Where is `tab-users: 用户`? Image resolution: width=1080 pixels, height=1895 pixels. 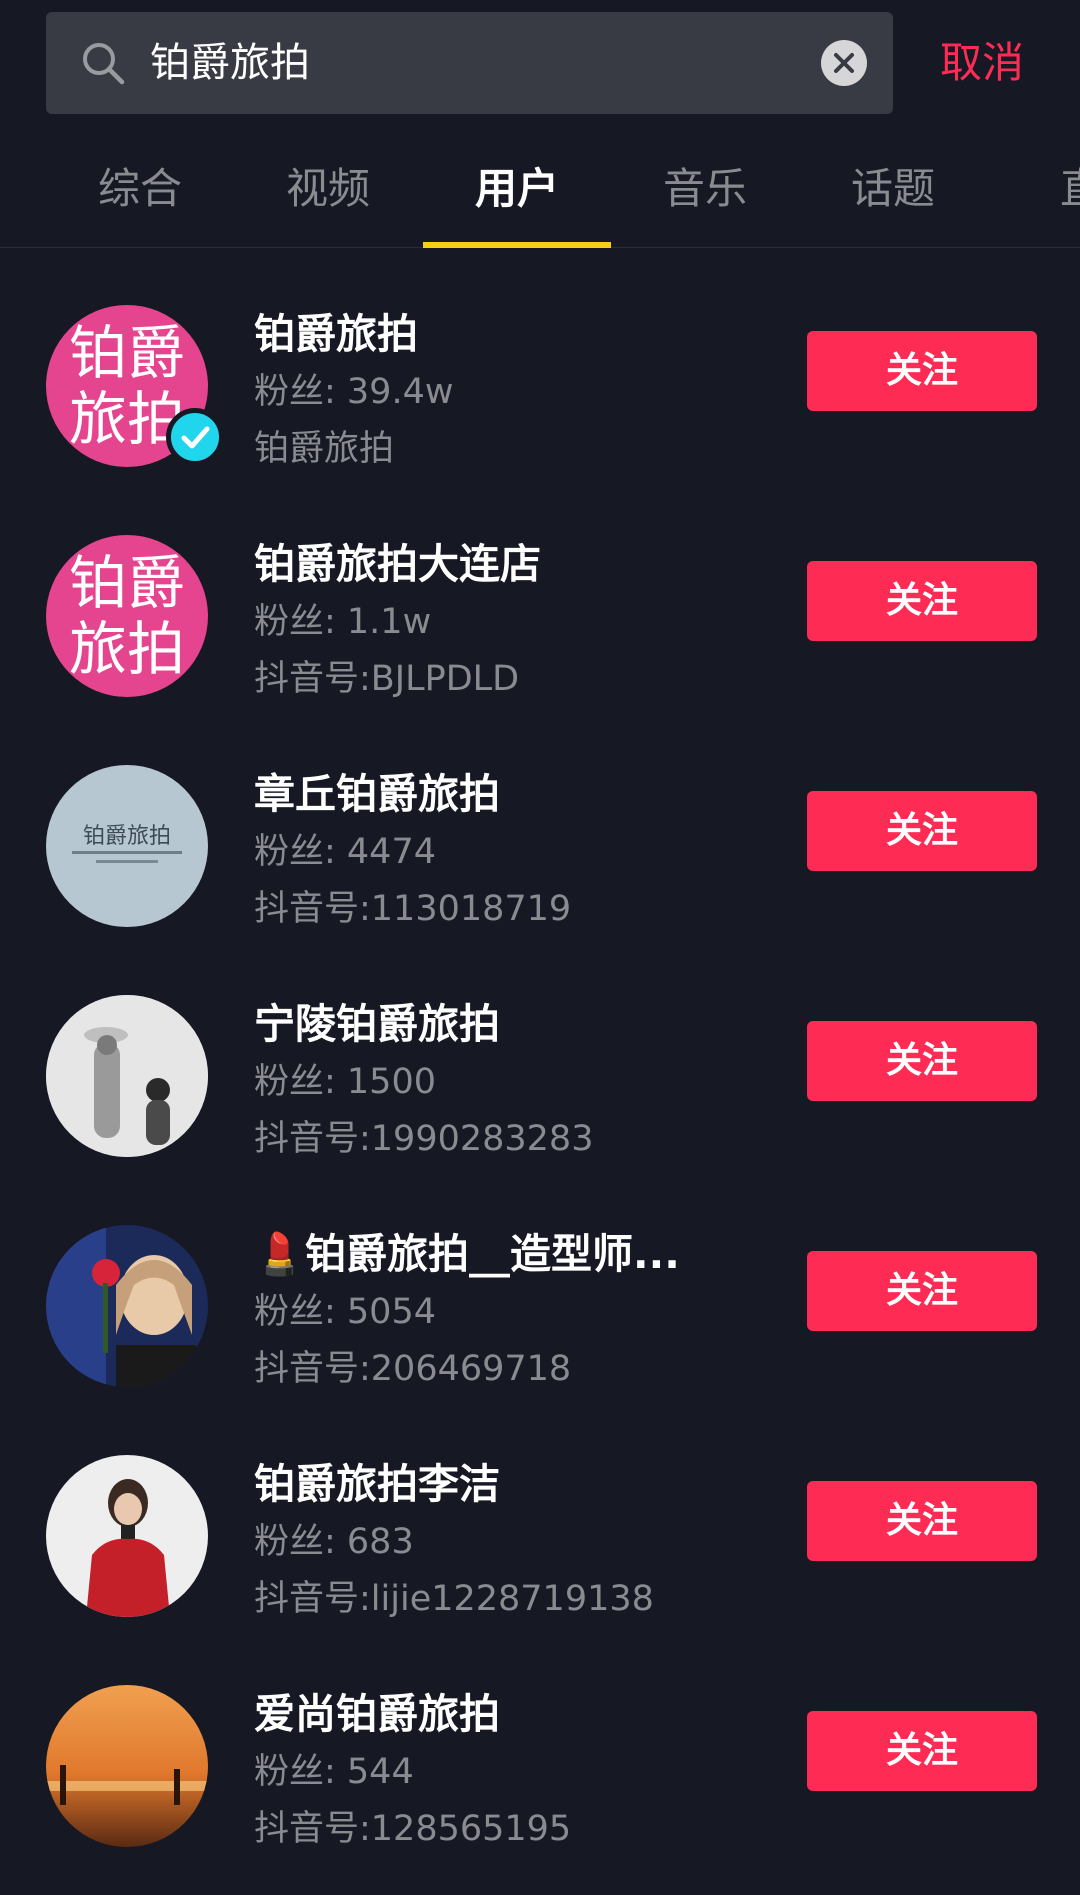 tab-users: 用户 is located at coordinates (517, 188).